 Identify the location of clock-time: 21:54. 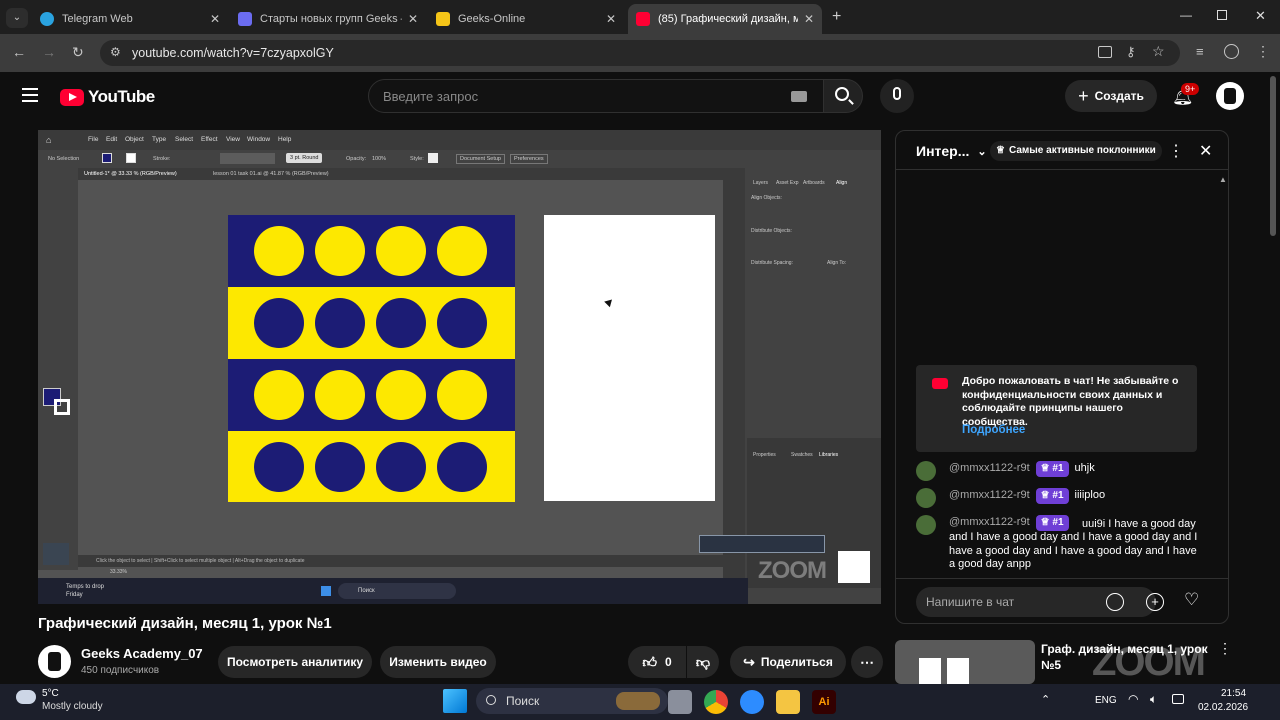
(1233, 693).